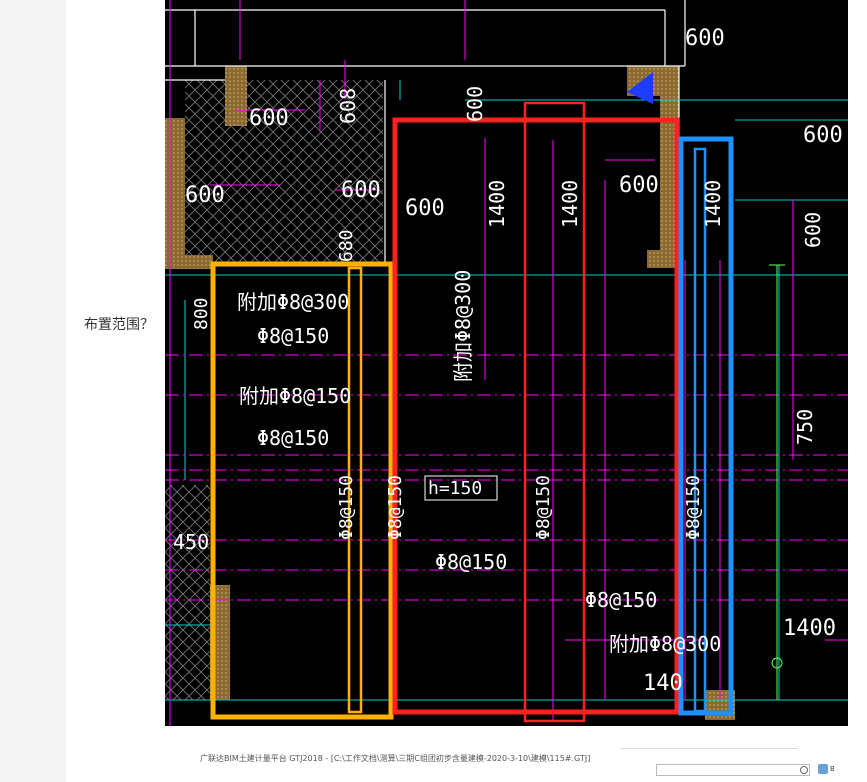 The image size is (867, 782). I want to click on dim-600-right: 600, so click(823, 135).